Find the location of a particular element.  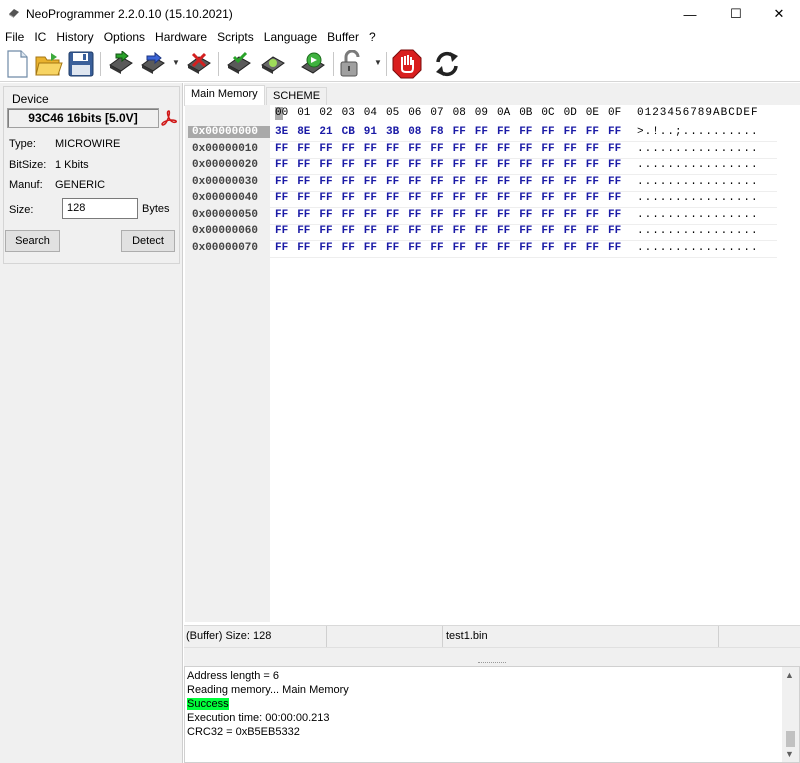

close-button: ✕ is located at coordinates (778, 14).